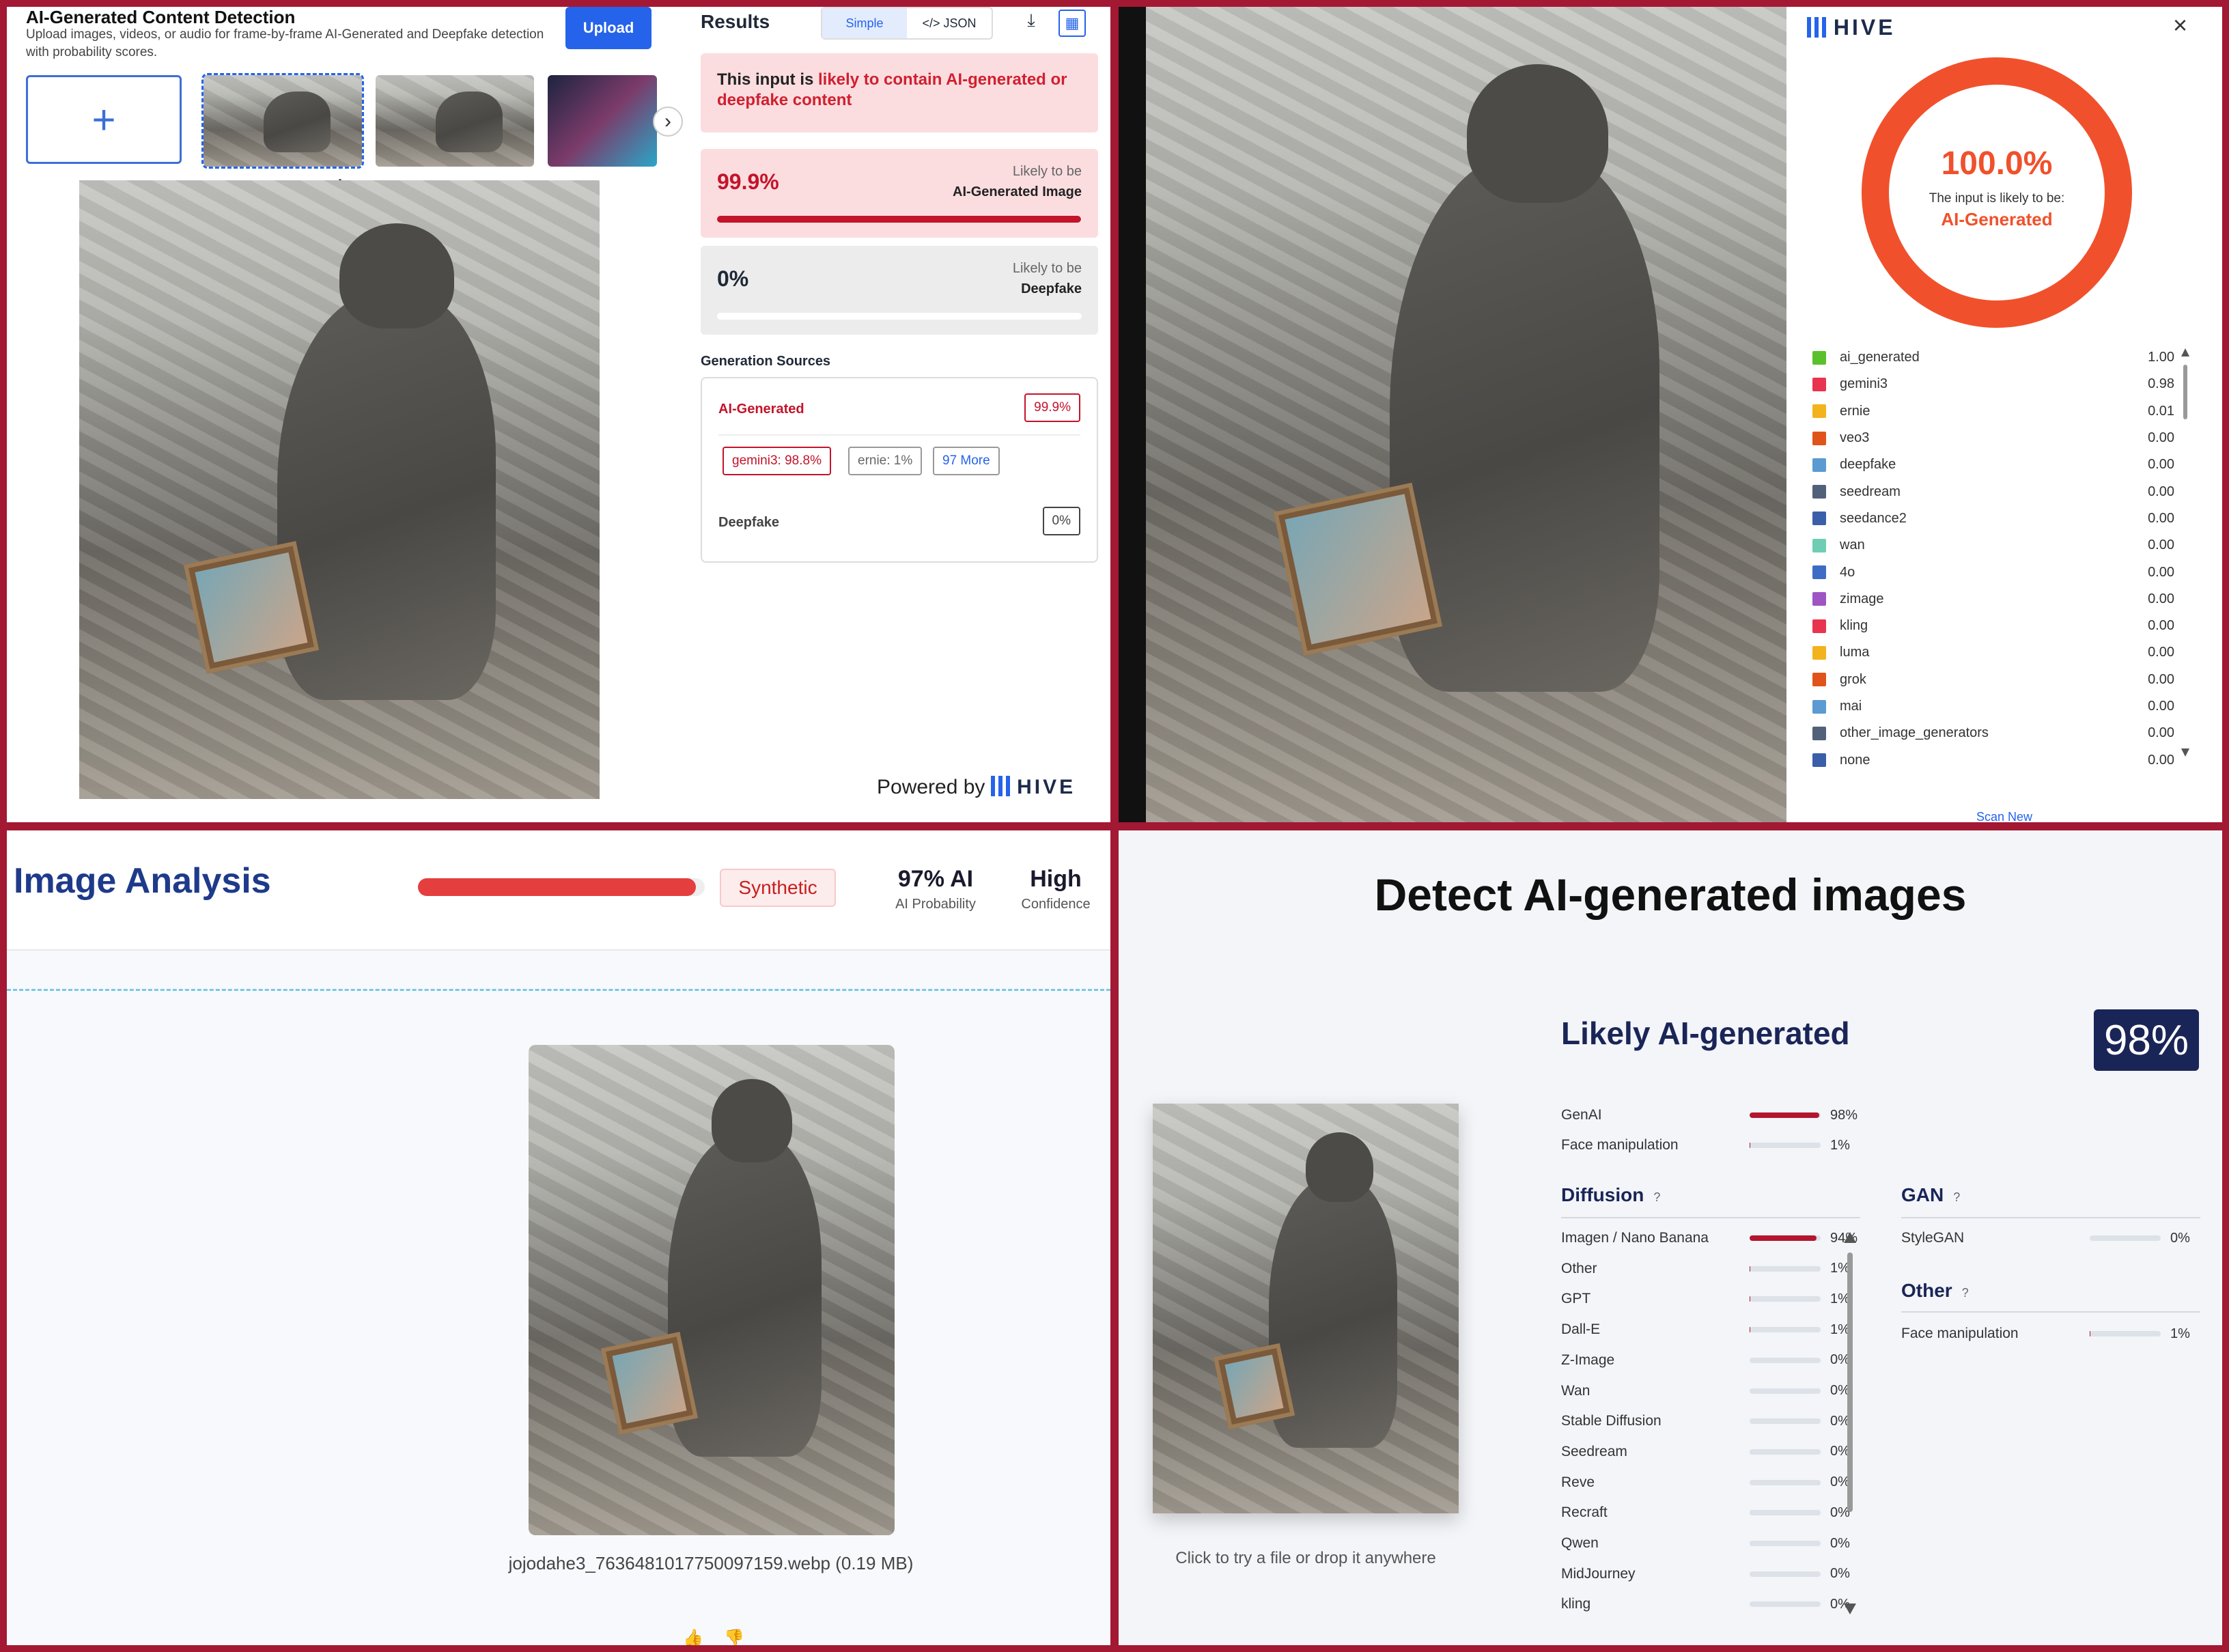 This screenshot has height=1652, width=2229. I want to click on class-value: 0.01, so click(2161, 411).